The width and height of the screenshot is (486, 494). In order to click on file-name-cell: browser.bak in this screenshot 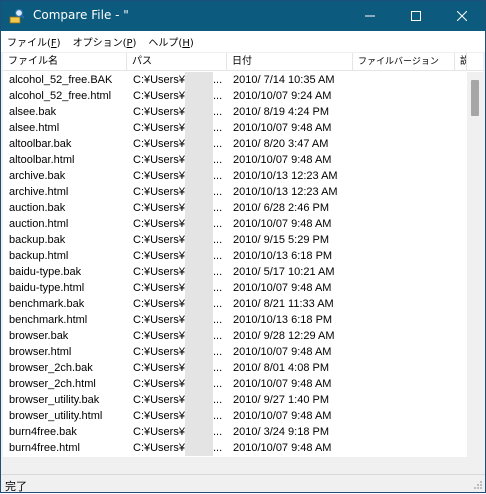, I will do `click(39, 336)`.